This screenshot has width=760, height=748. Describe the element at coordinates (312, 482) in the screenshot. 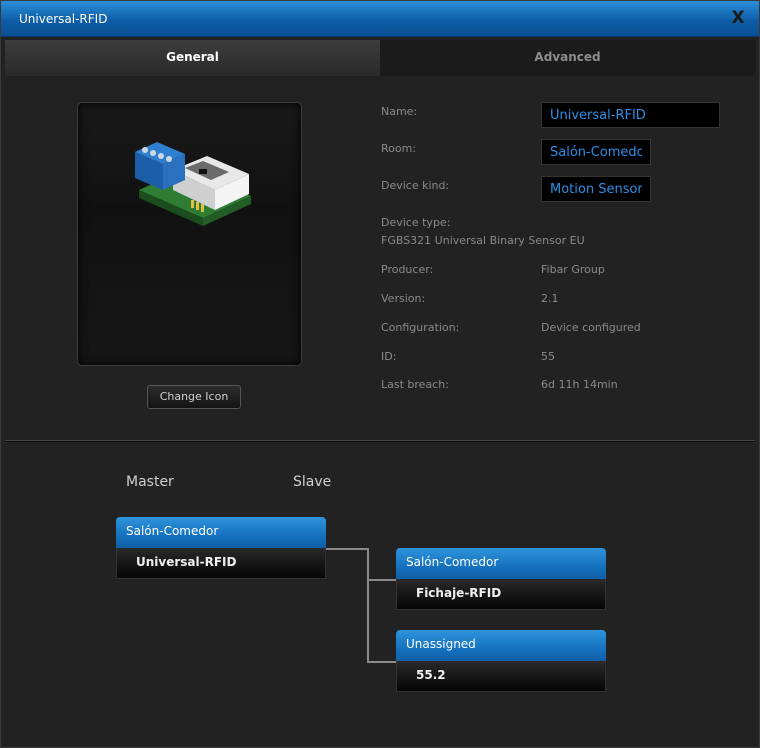

I see `slave-heading: Slave` at that location.